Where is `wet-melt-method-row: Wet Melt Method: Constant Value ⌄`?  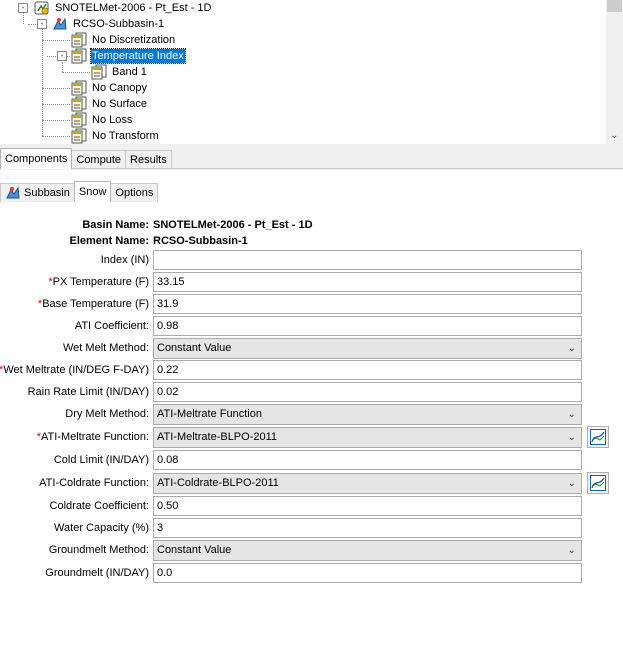 wet-melt-method-row: Wet Melt Method: Constant Value ⌄ is located at coordinates (311, 348).